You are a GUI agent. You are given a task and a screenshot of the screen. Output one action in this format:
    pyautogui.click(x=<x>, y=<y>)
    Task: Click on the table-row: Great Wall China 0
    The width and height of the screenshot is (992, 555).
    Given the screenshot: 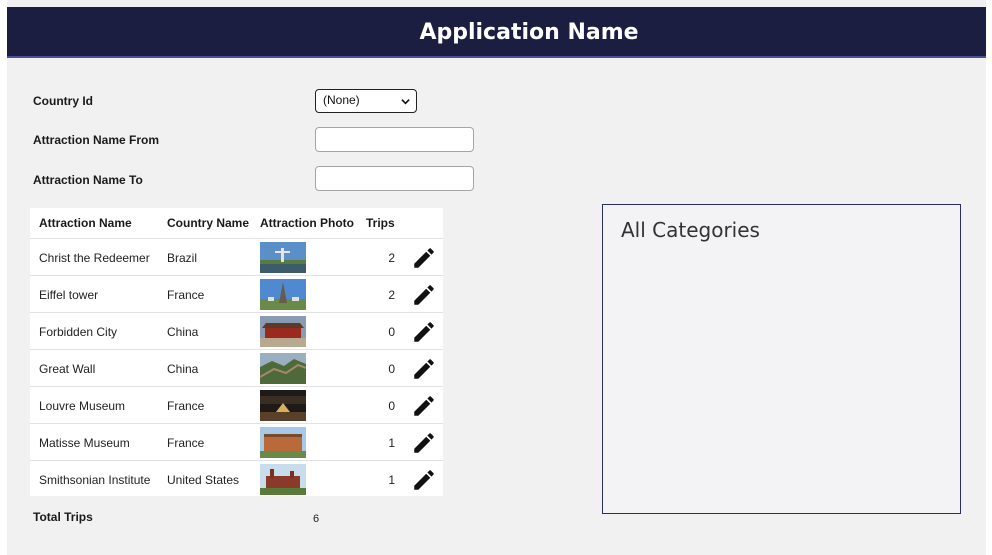 What is the action you would take?
    pyautogui.click(x=236, y=367)
    